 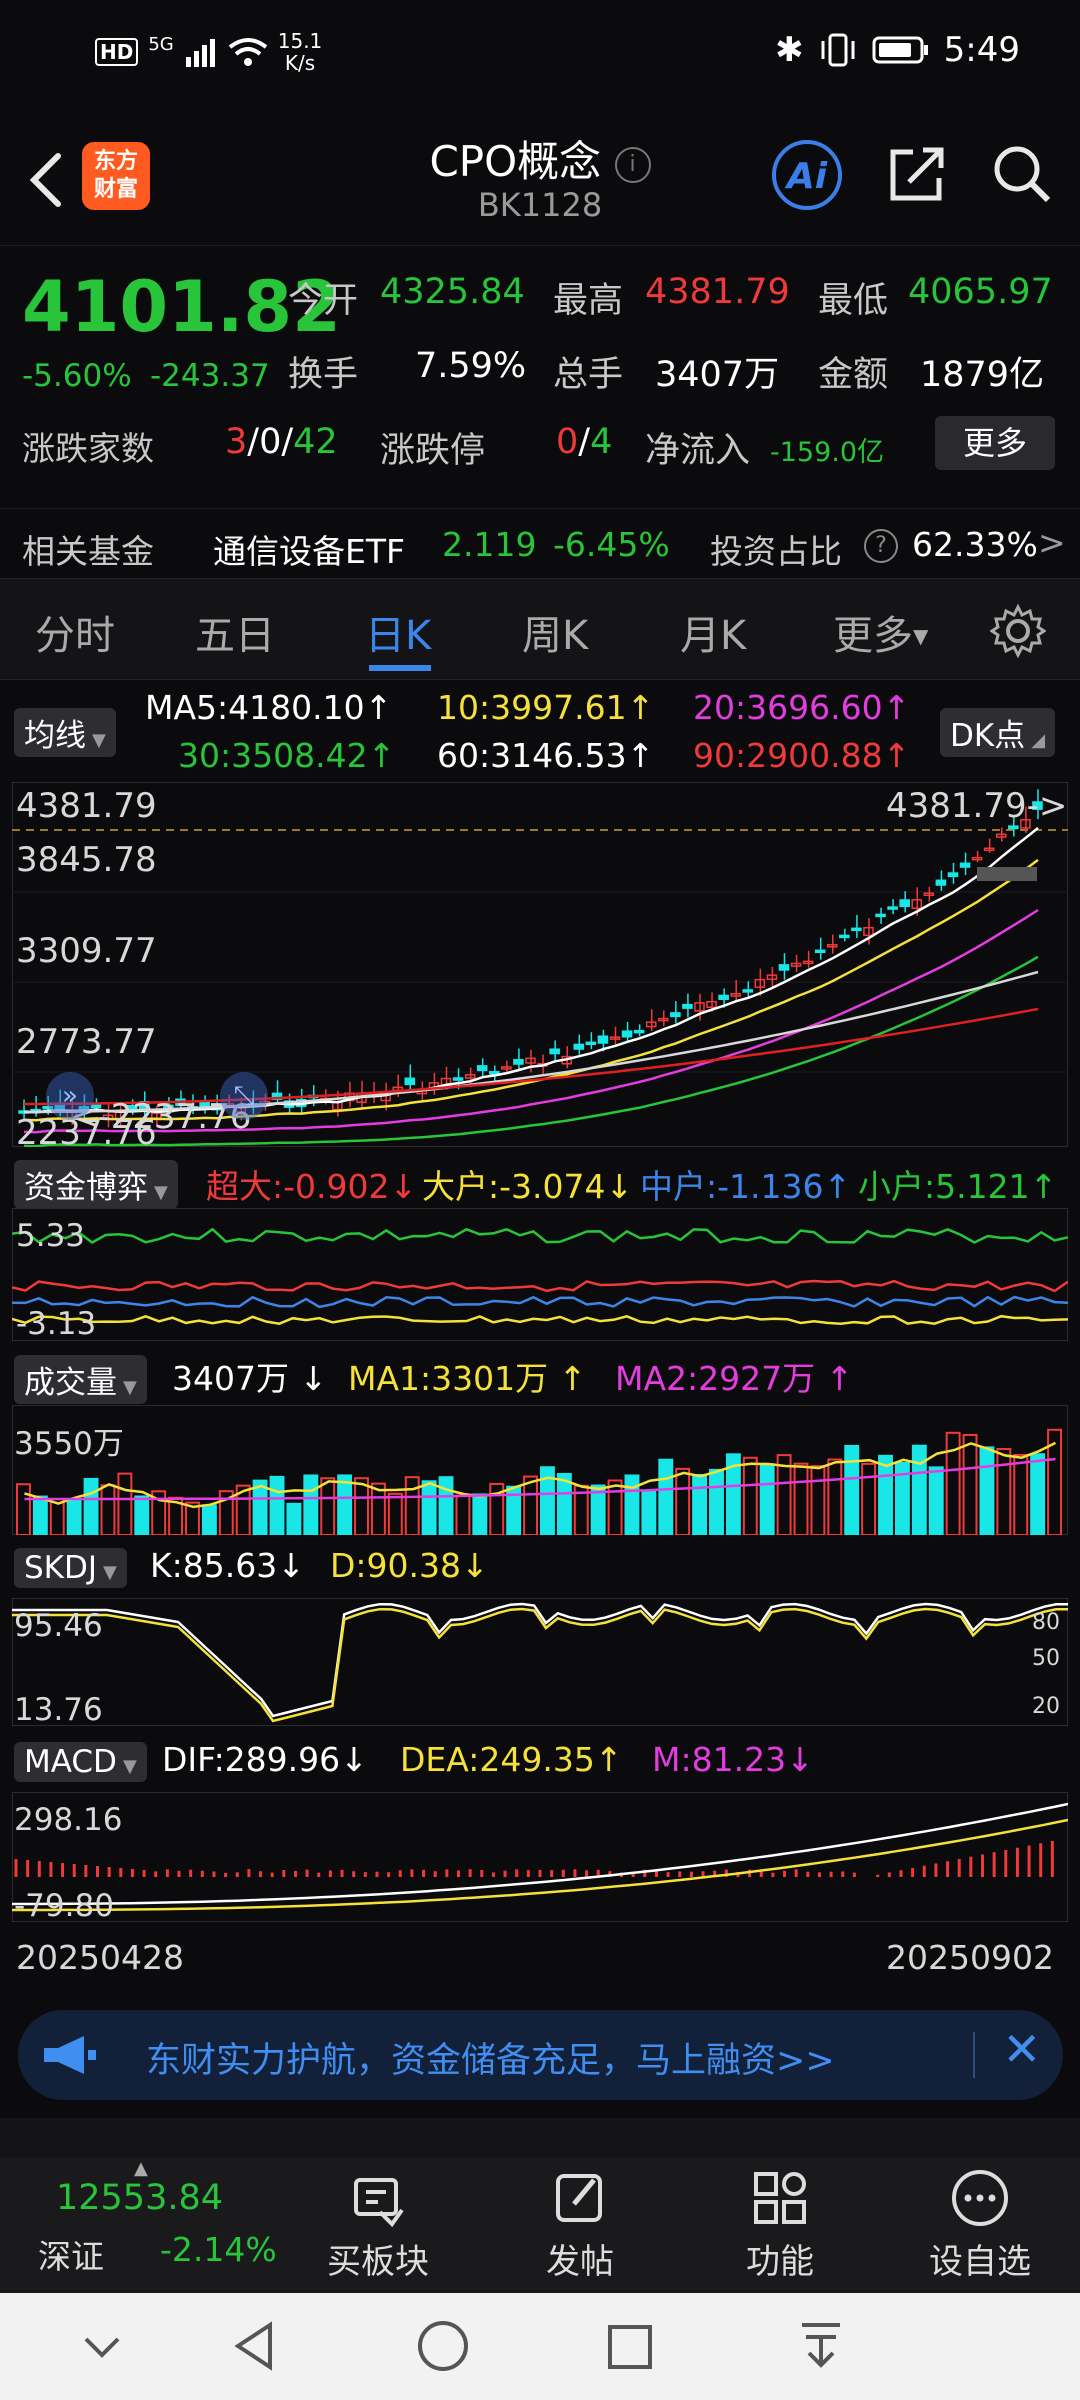 I want to click on index-pct: -2.14%, so click(x=218, y=2249).